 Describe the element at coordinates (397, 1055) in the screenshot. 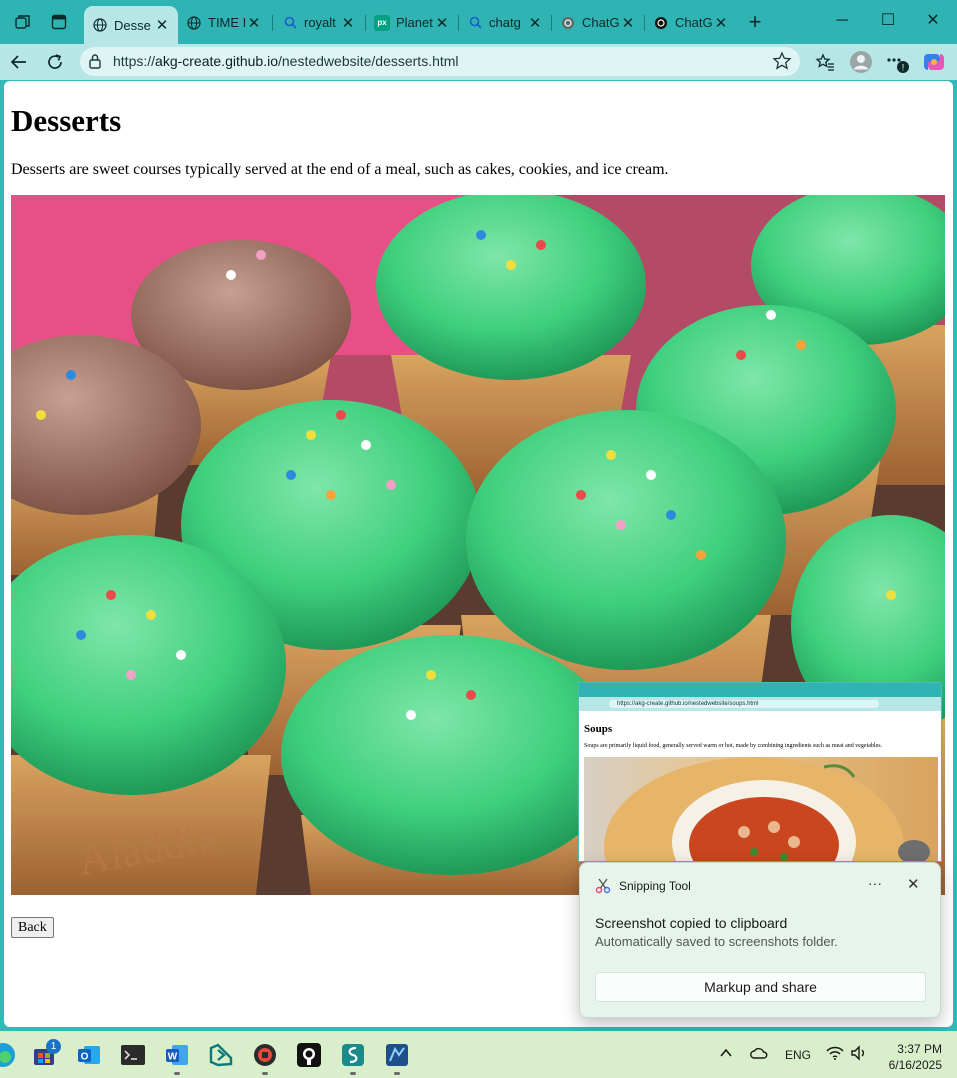

I see `paint-app-icon` at that location.